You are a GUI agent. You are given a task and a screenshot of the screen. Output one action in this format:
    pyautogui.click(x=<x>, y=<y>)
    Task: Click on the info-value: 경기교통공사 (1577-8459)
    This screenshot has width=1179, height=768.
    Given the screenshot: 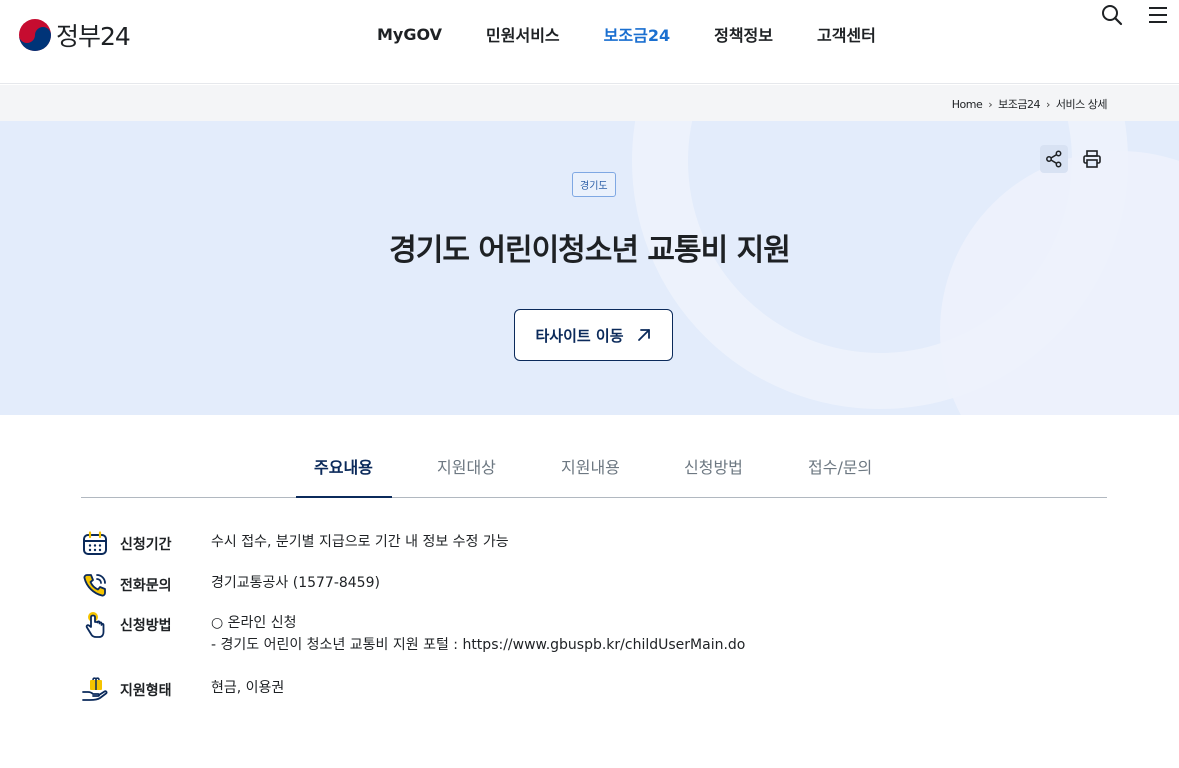 What is the action you would take?
    pyautogui.click(x=295, y=583)
    